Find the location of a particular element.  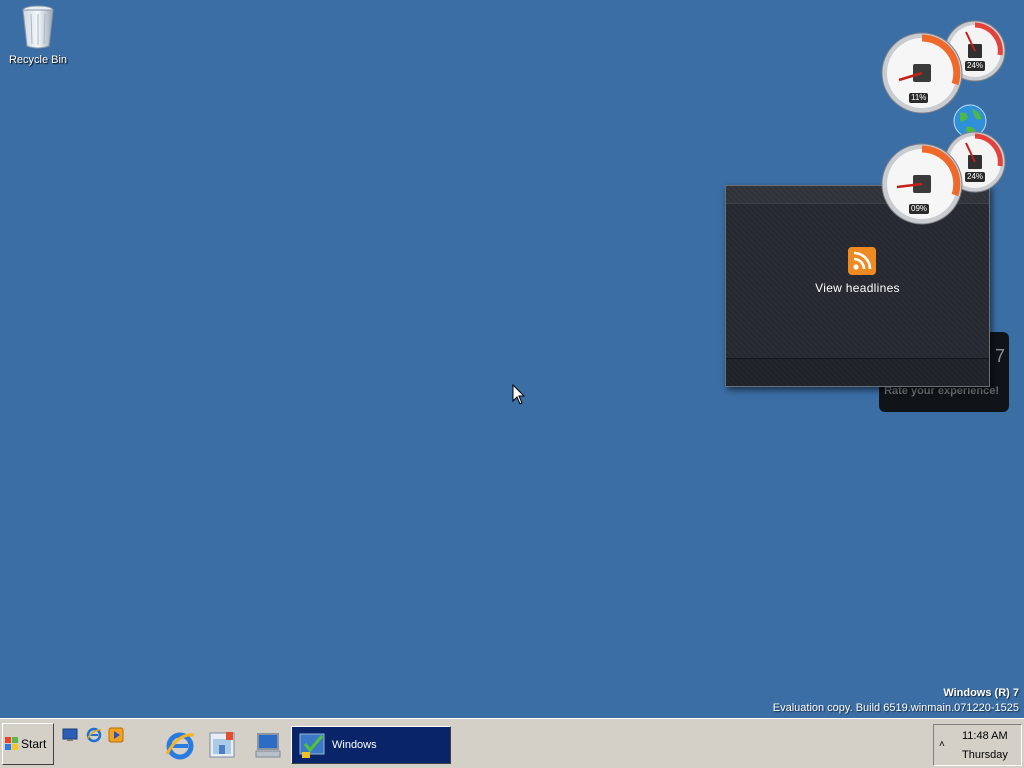

memory-meter-value-2: 24% is located at coordinates (975, 177).